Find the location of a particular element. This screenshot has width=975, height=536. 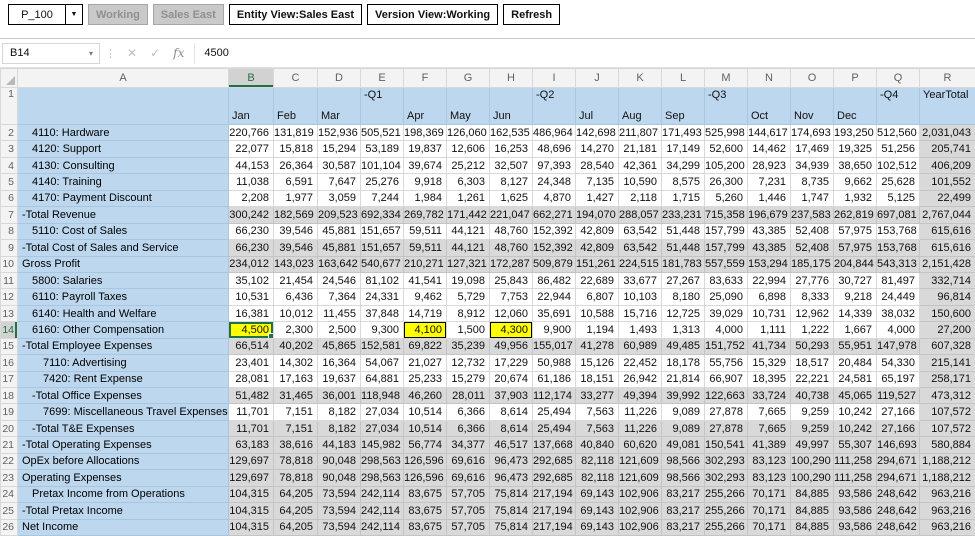

cell-H4: 32,507 is located at coordinates (511, 165).